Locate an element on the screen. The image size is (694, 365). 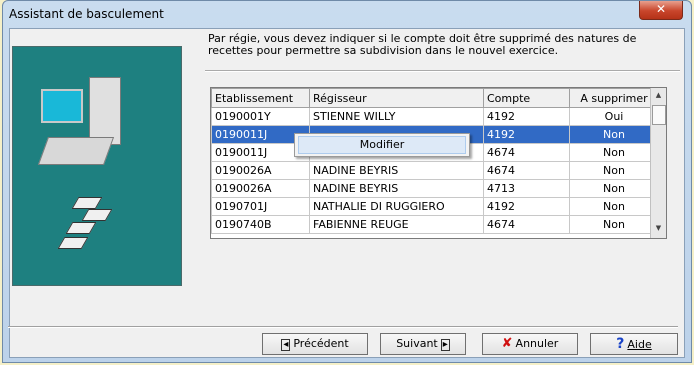
table-row: 0190701J NATHALIE DI RUGGIERO 4192 Non is located at coordinates (435, 206).